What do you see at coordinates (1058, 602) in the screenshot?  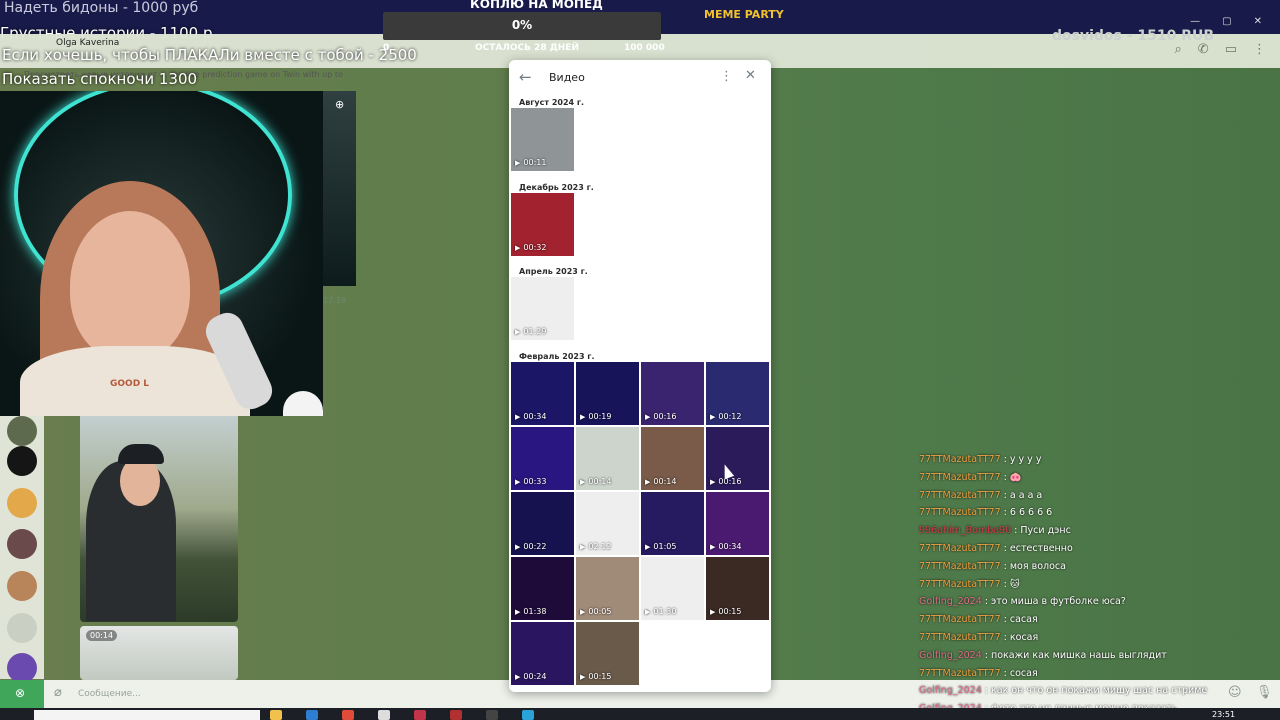 I see `chat-text: это миша в футболке юса?` at bounding box center [1058, 602].